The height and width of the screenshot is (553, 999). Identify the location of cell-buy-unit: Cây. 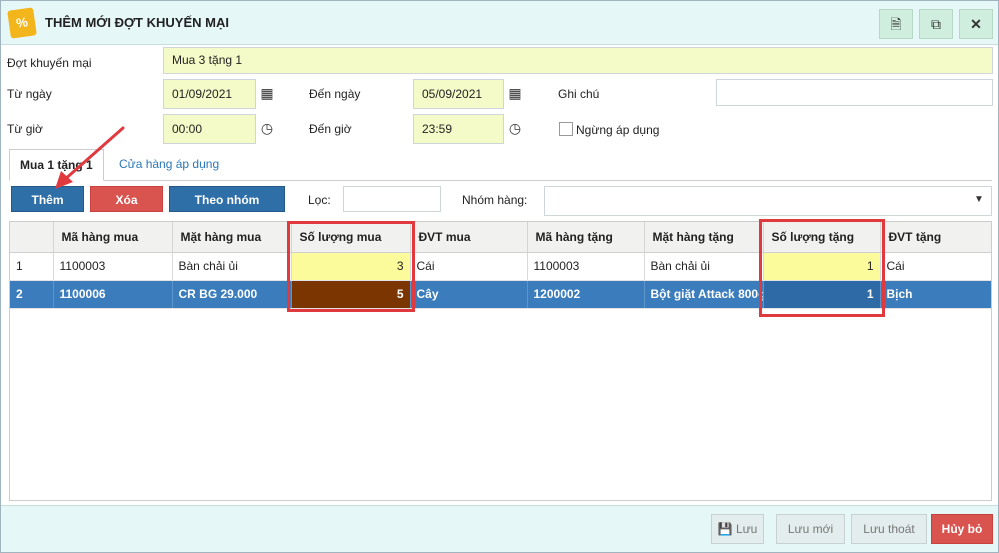
(469, 294).